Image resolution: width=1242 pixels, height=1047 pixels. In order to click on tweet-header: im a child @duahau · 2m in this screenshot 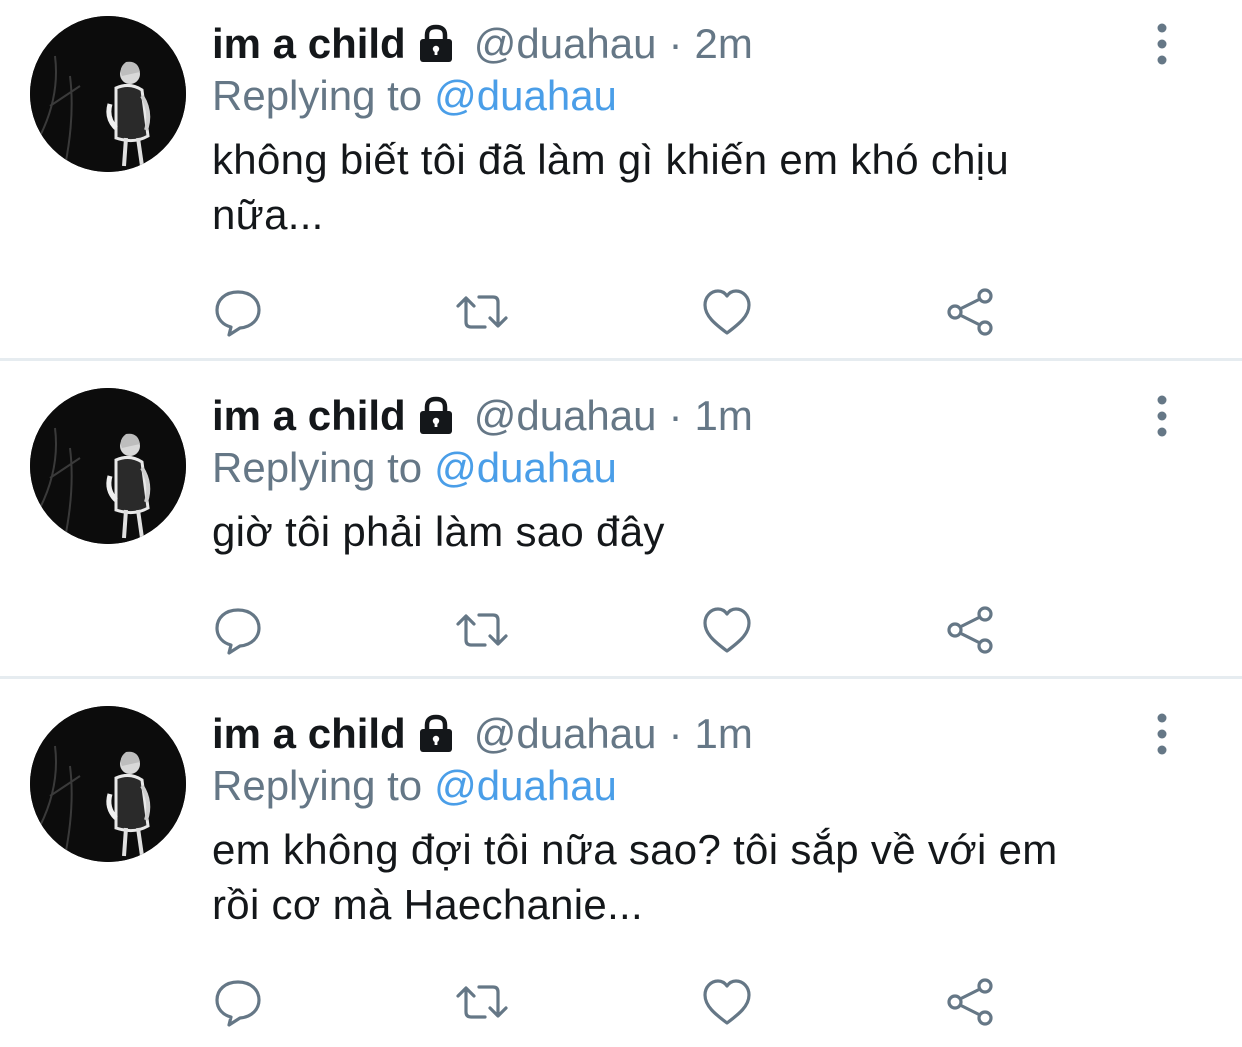, I will do `click(482, 44)`.